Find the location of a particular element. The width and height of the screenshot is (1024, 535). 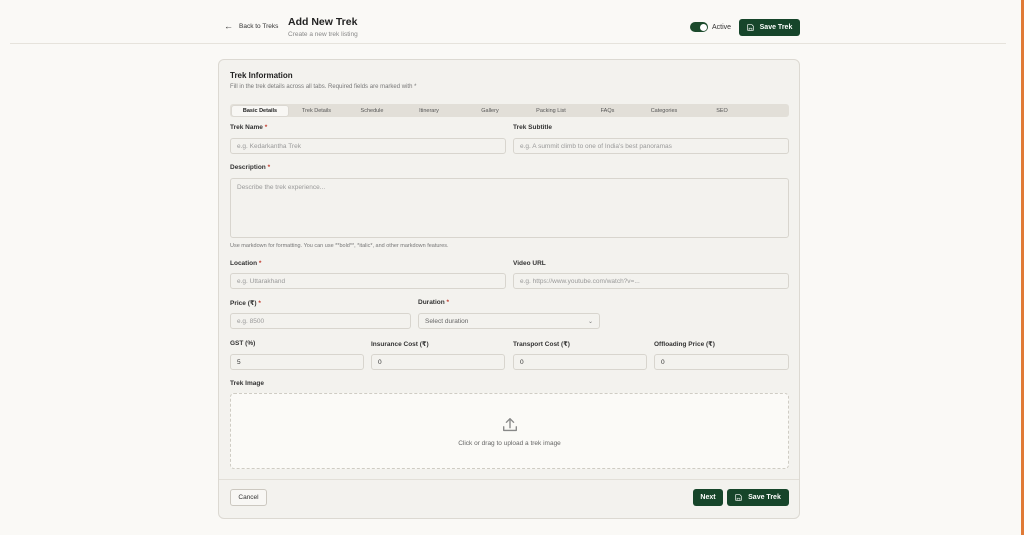

page-title: Add New Trek is located at coordinates (323, 22).